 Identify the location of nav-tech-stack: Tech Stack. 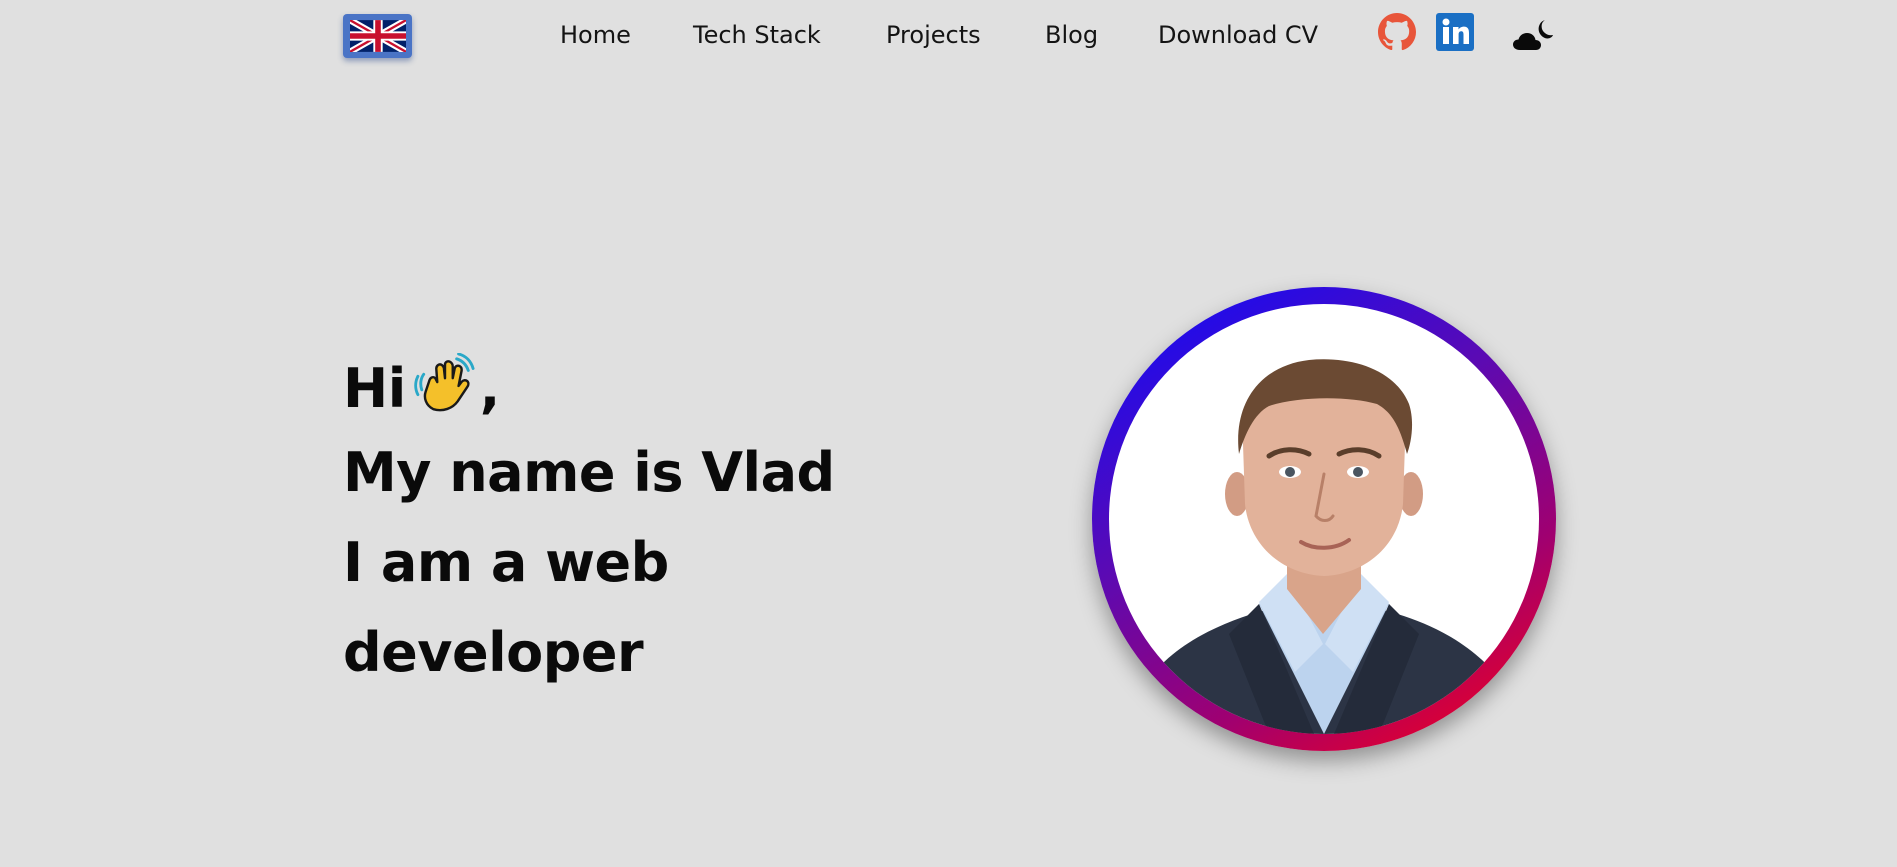
(757, 35).